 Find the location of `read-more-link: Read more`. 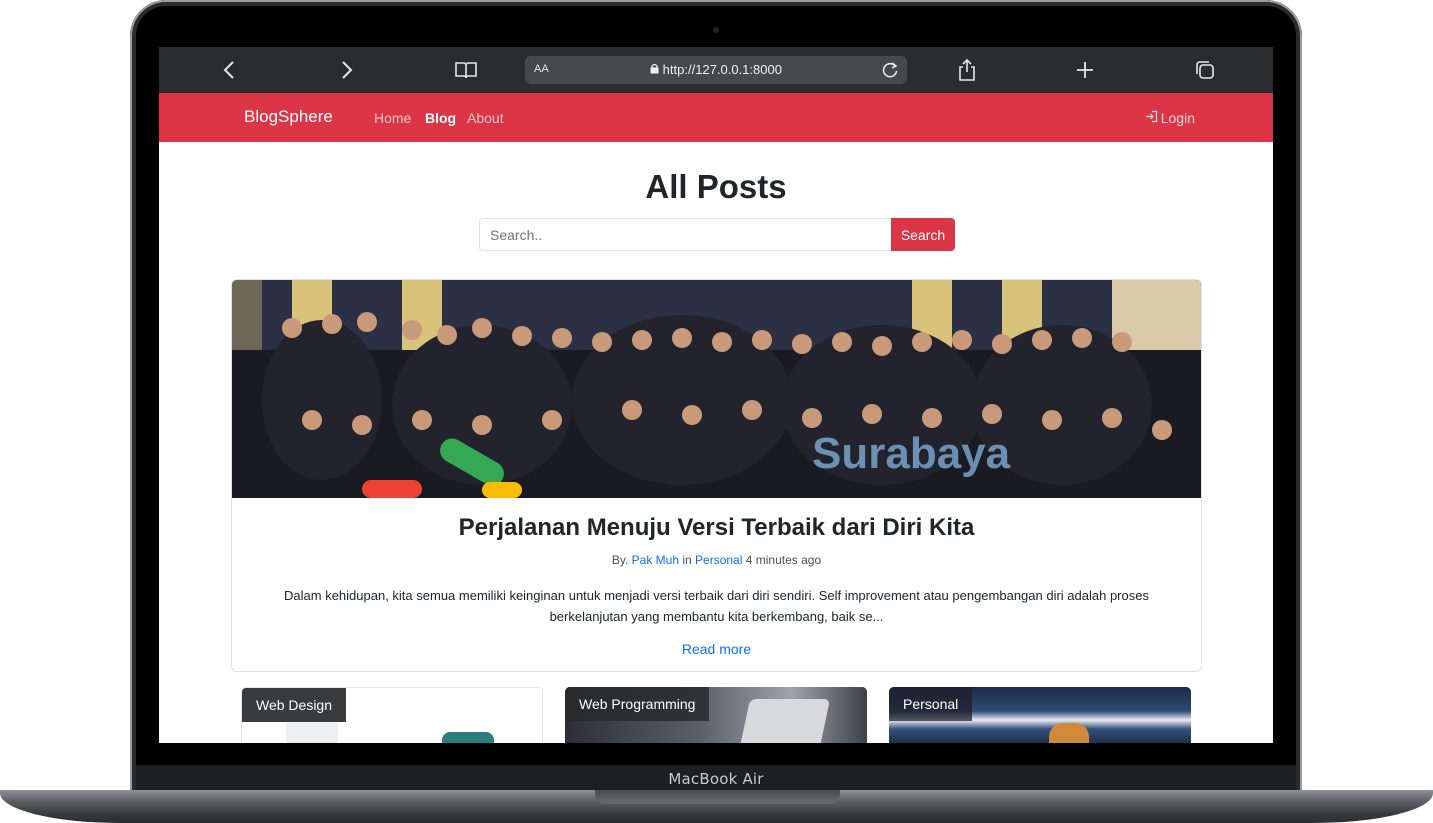

read-more-link: Read more is located at coordinates (716, 649).